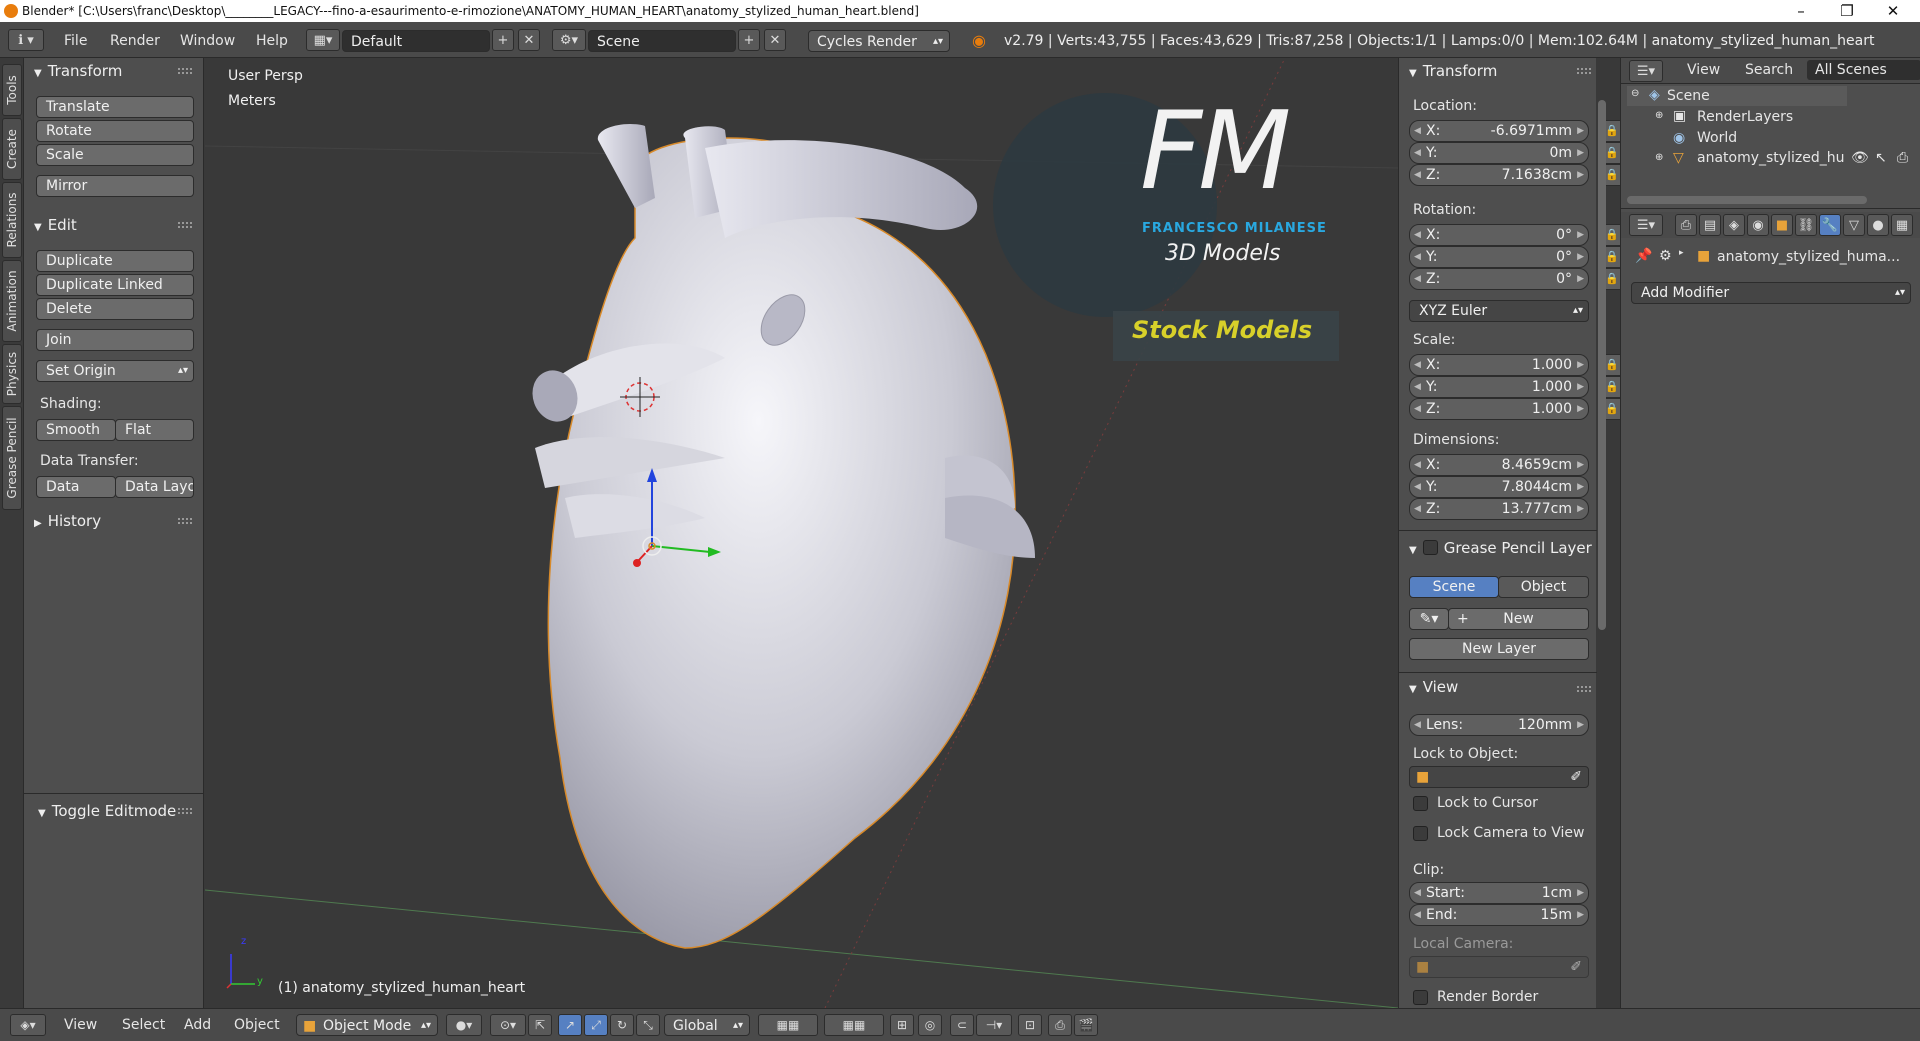 The width and height of the screenshot is (1920, 1041). I want to click on close-button: ✕, so click(1893, 11).